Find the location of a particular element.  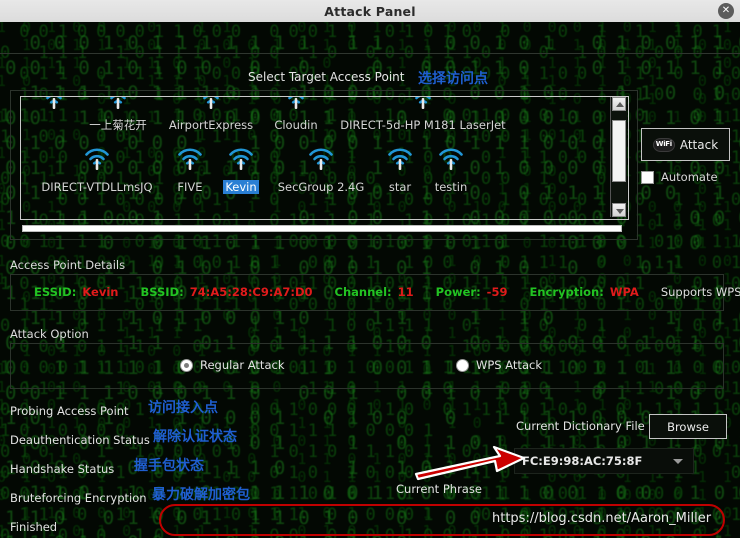

ap-detail-key: Encryption: is located at coordinates (566, 291).